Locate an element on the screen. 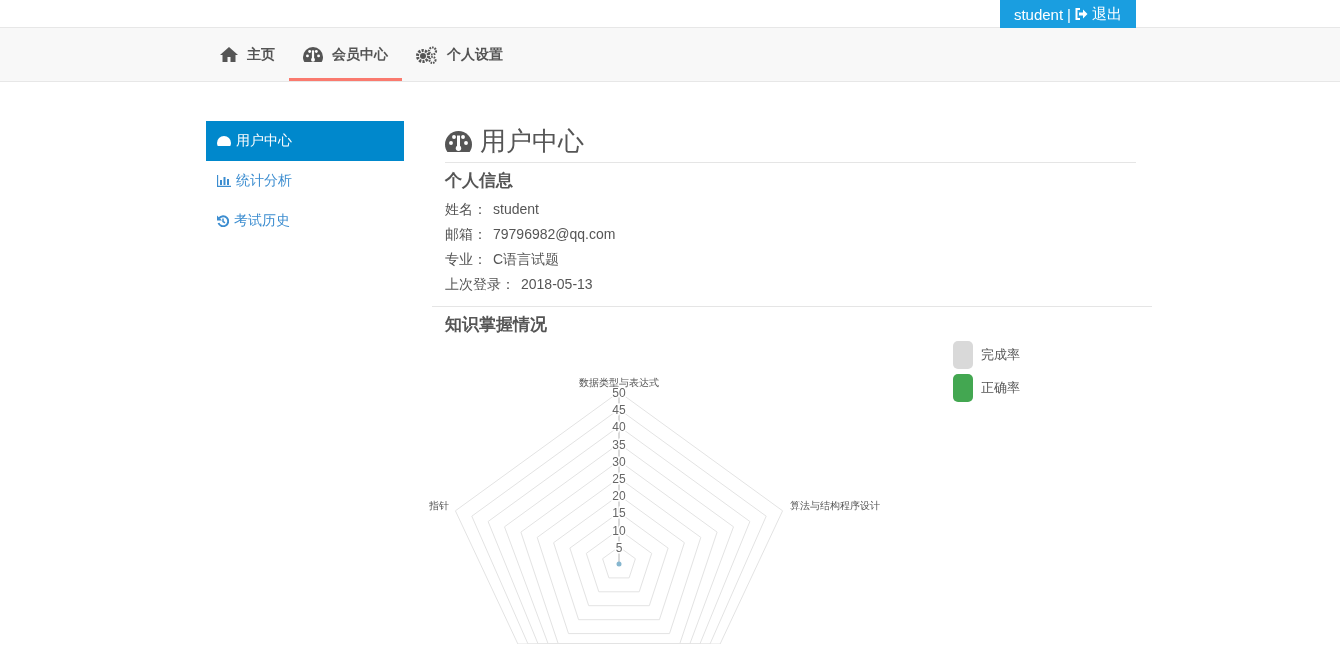 This screenshot has height=658, width=1340. radar-axis-label: 指针 is located at coordinates (439, 505).